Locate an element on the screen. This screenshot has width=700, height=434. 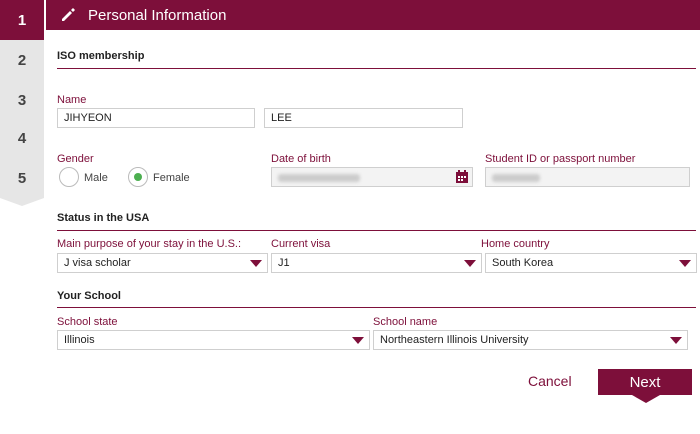
step-2: 2 is located at coordinates (22, 64).